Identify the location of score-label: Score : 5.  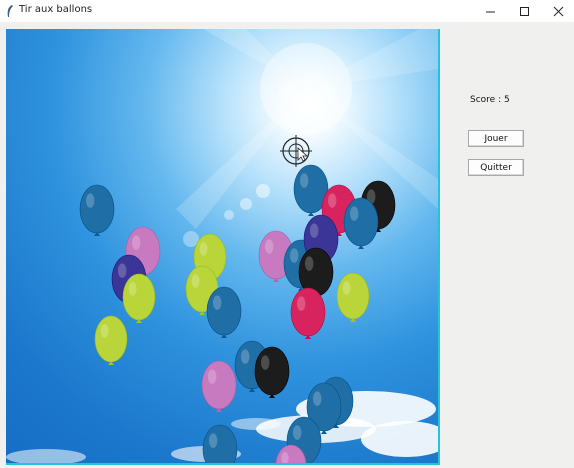
(490, 100).